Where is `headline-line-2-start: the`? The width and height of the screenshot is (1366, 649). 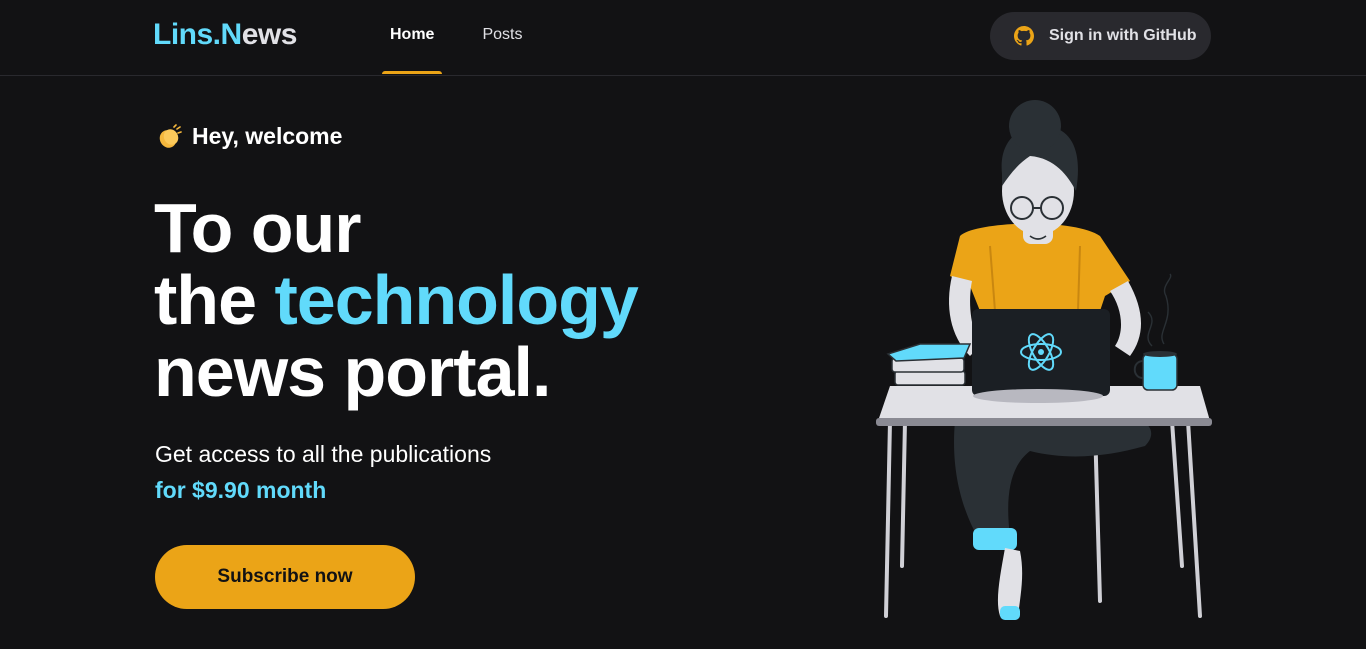 headline-line-2-start: the is located at coordinates (214, 300).